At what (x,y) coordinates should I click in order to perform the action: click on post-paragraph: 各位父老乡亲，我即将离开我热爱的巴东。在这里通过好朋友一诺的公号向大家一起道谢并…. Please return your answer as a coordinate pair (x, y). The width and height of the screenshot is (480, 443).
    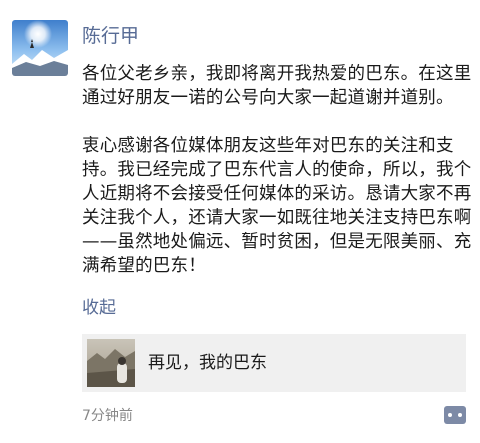
    Looking at the image, I should click on (277, 86).